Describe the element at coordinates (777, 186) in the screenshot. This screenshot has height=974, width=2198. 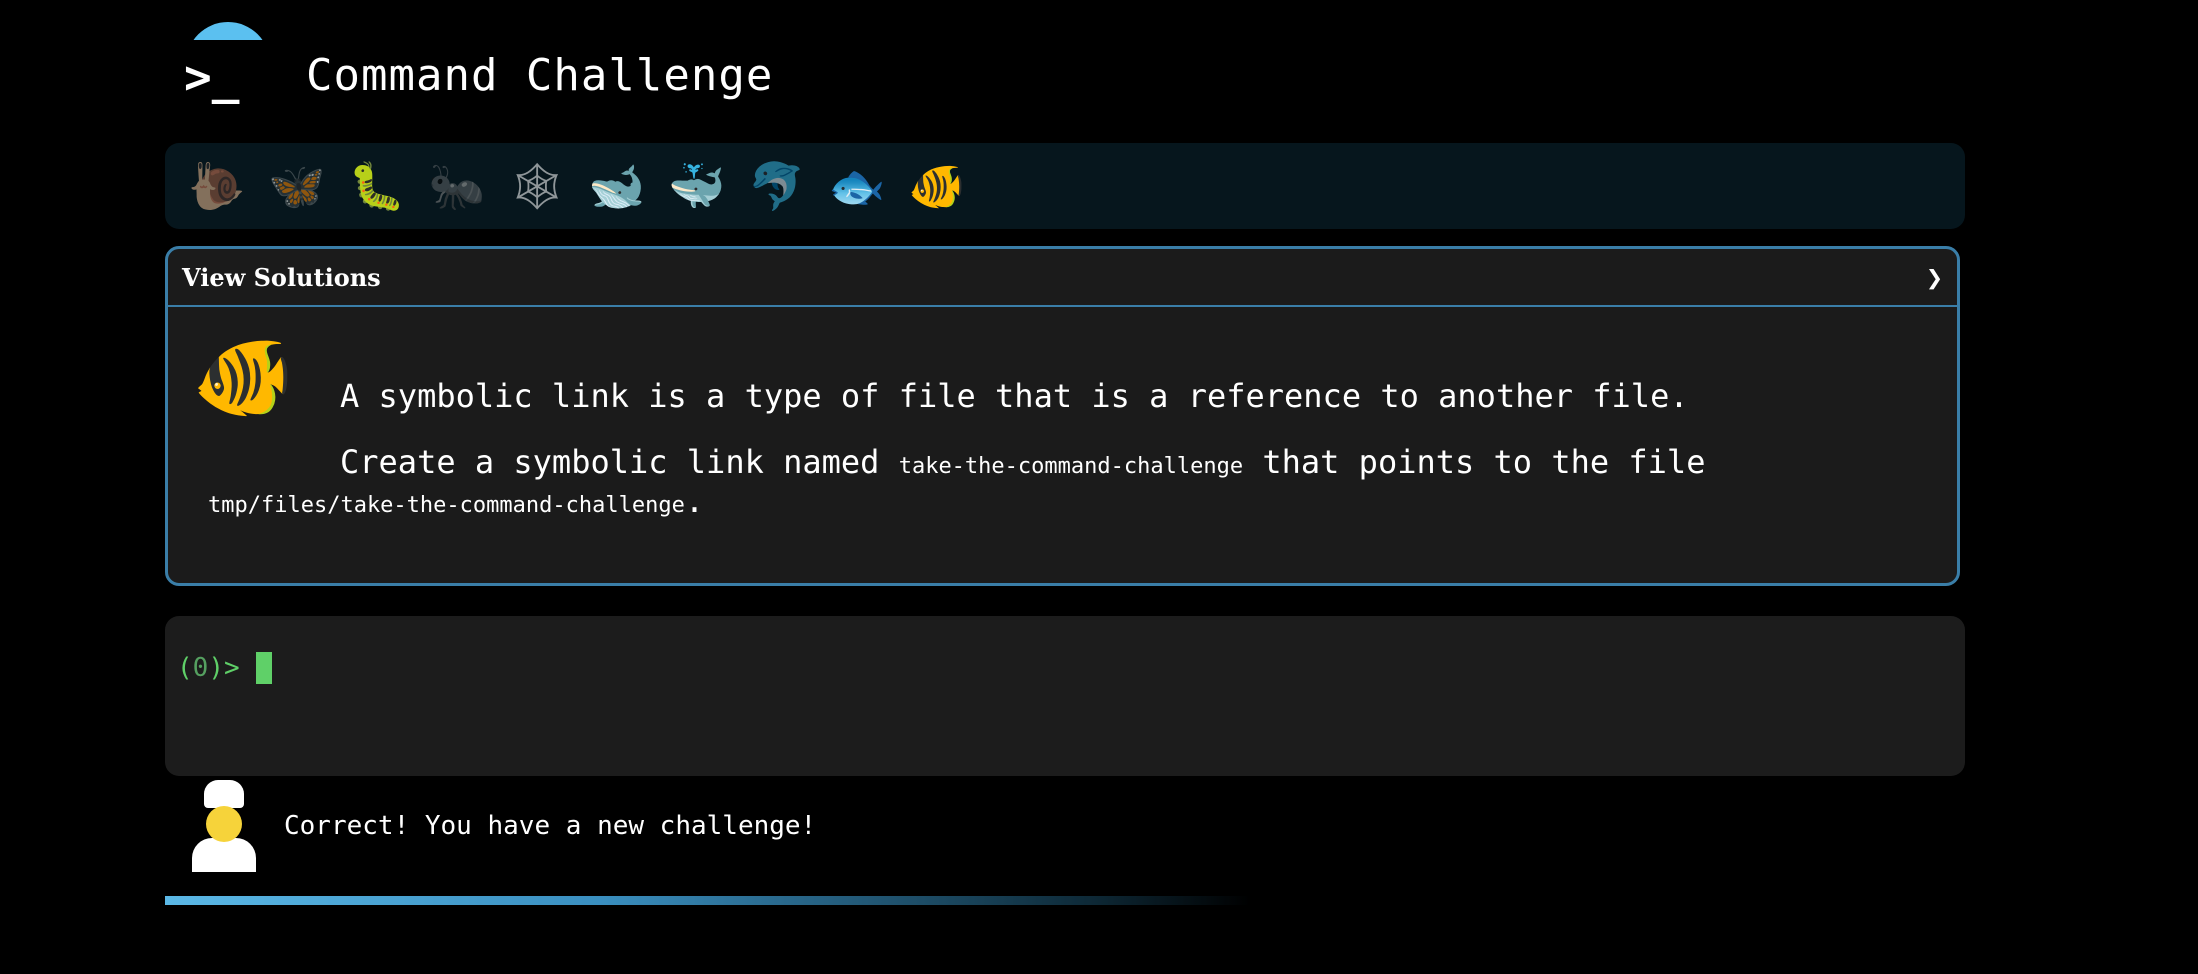
I see `dolphin-icon: 🐬` at that location.